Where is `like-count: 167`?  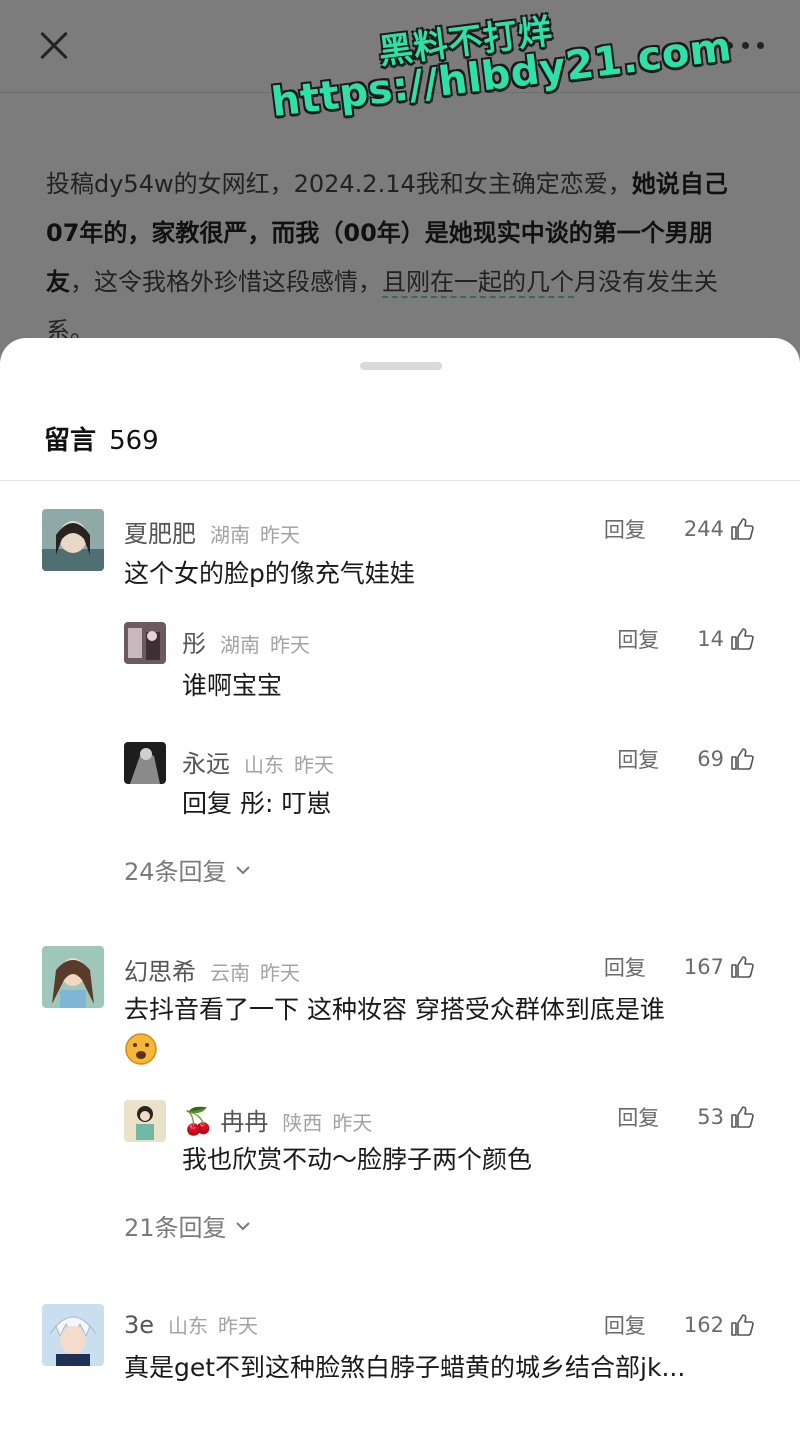
like-count: 167 is located at coordinates (703, 967).